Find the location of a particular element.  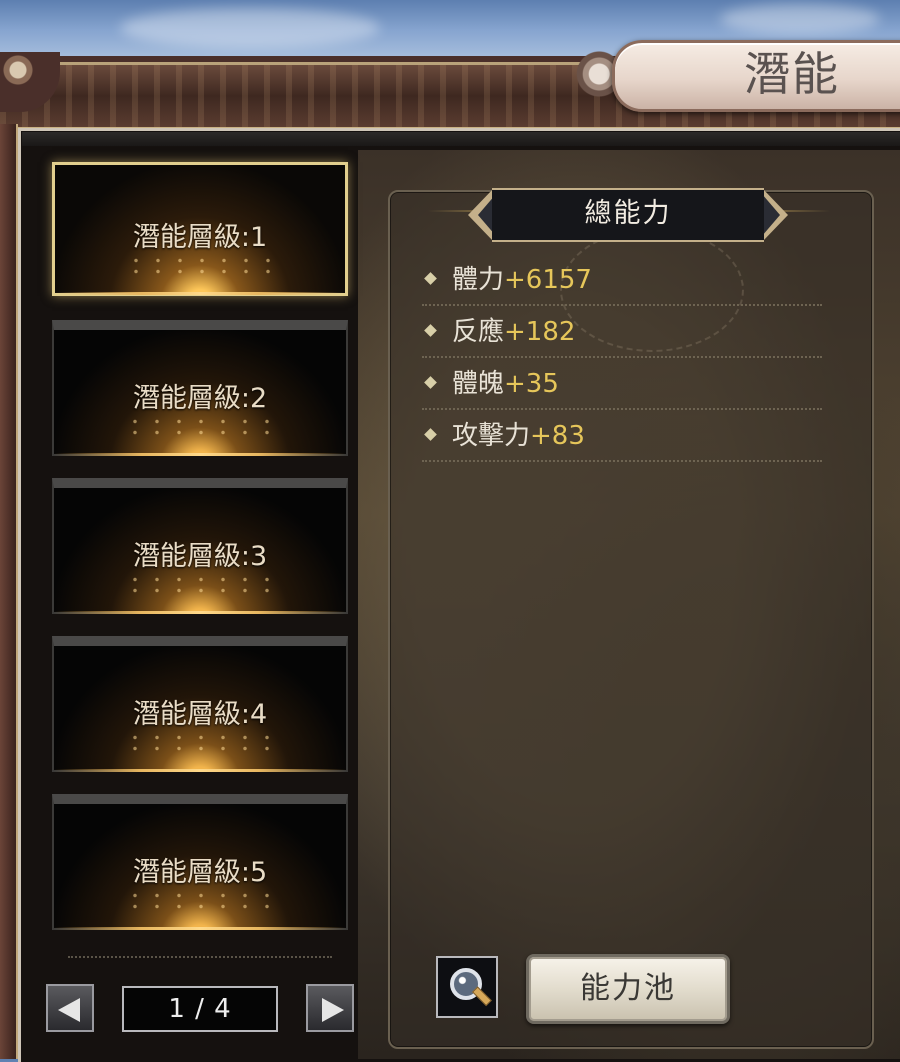

tier-item-4: 潛能層級:4 is located at coordinates (200, 704).